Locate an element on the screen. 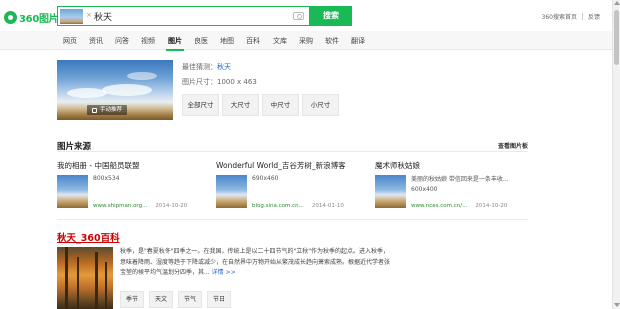 Image resolution: width=620 pixels, height=309 pixels. feedback-link: 反馈 is located at coordinates (594, 16).